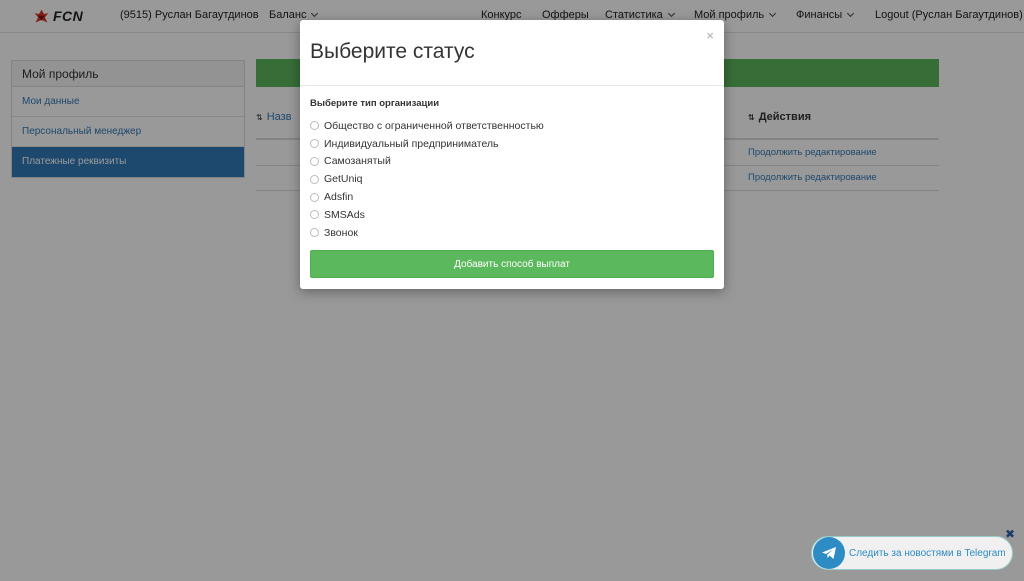 This screenshot has width=1024, height=581. I want to click on add-payout-method-button: Добавить способ выплат, so click(512, 264).